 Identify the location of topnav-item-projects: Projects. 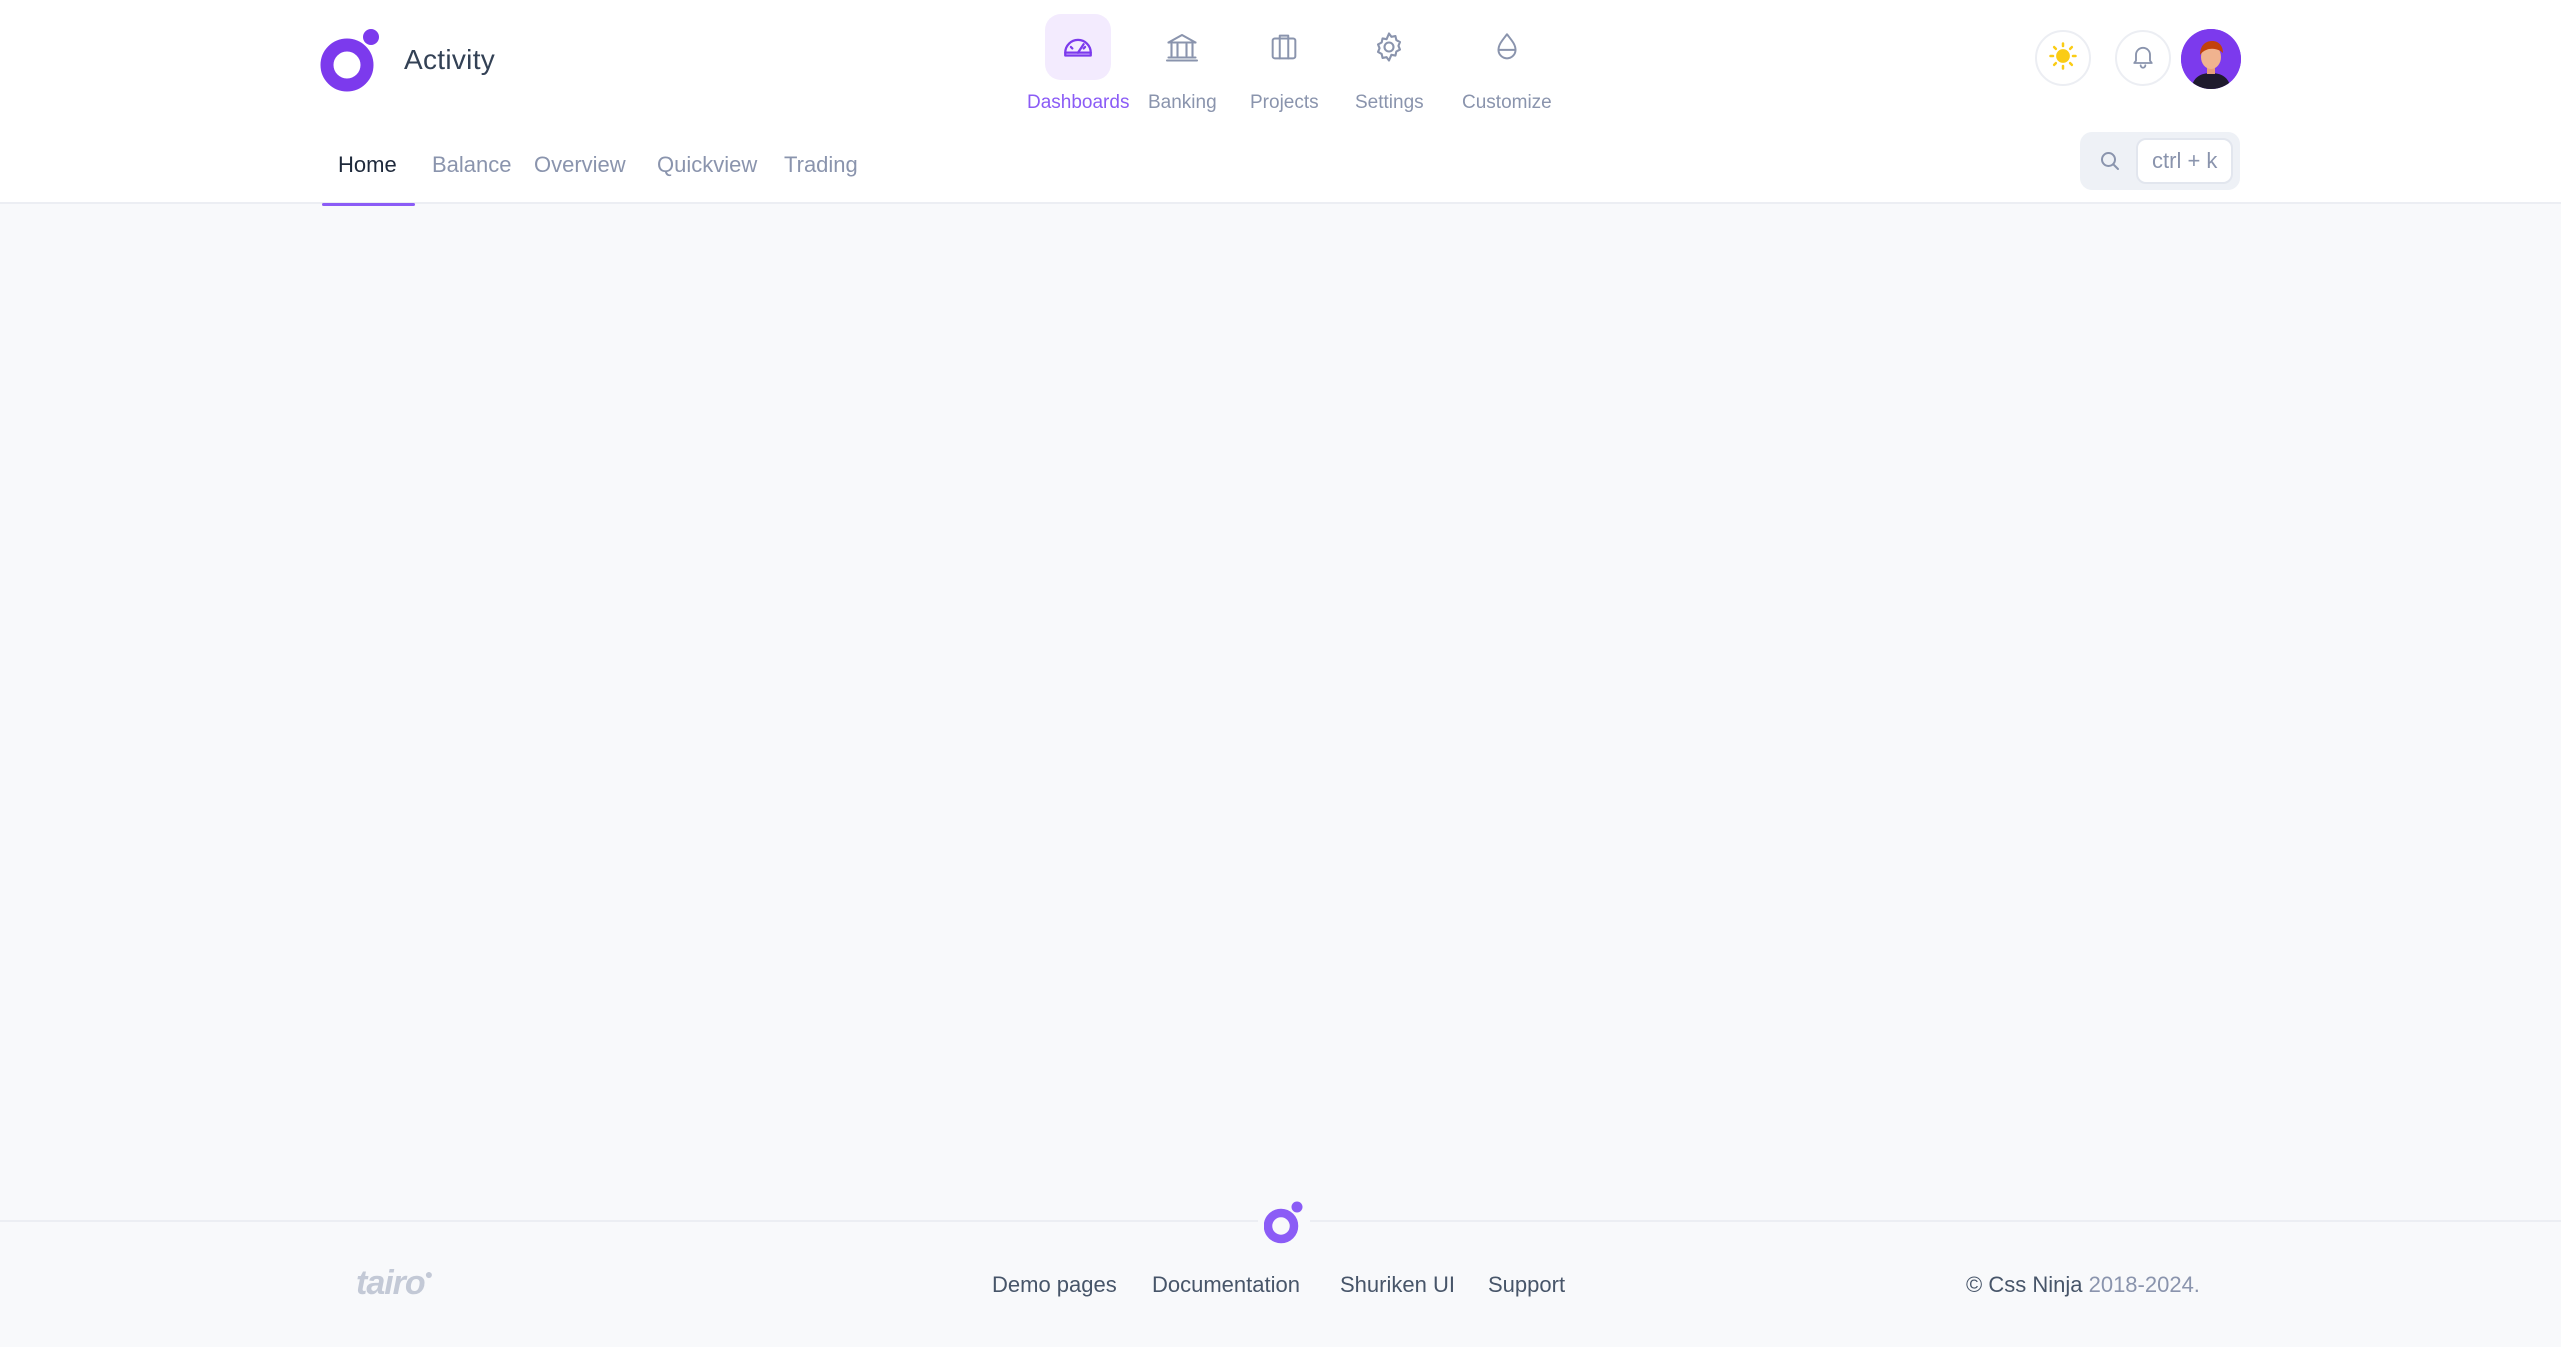
(1284, 64).